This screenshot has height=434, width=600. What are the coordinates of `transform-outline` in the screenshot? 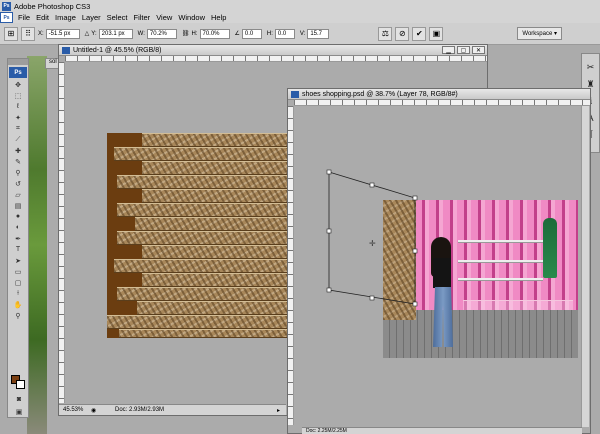 It's located at (372, 238).